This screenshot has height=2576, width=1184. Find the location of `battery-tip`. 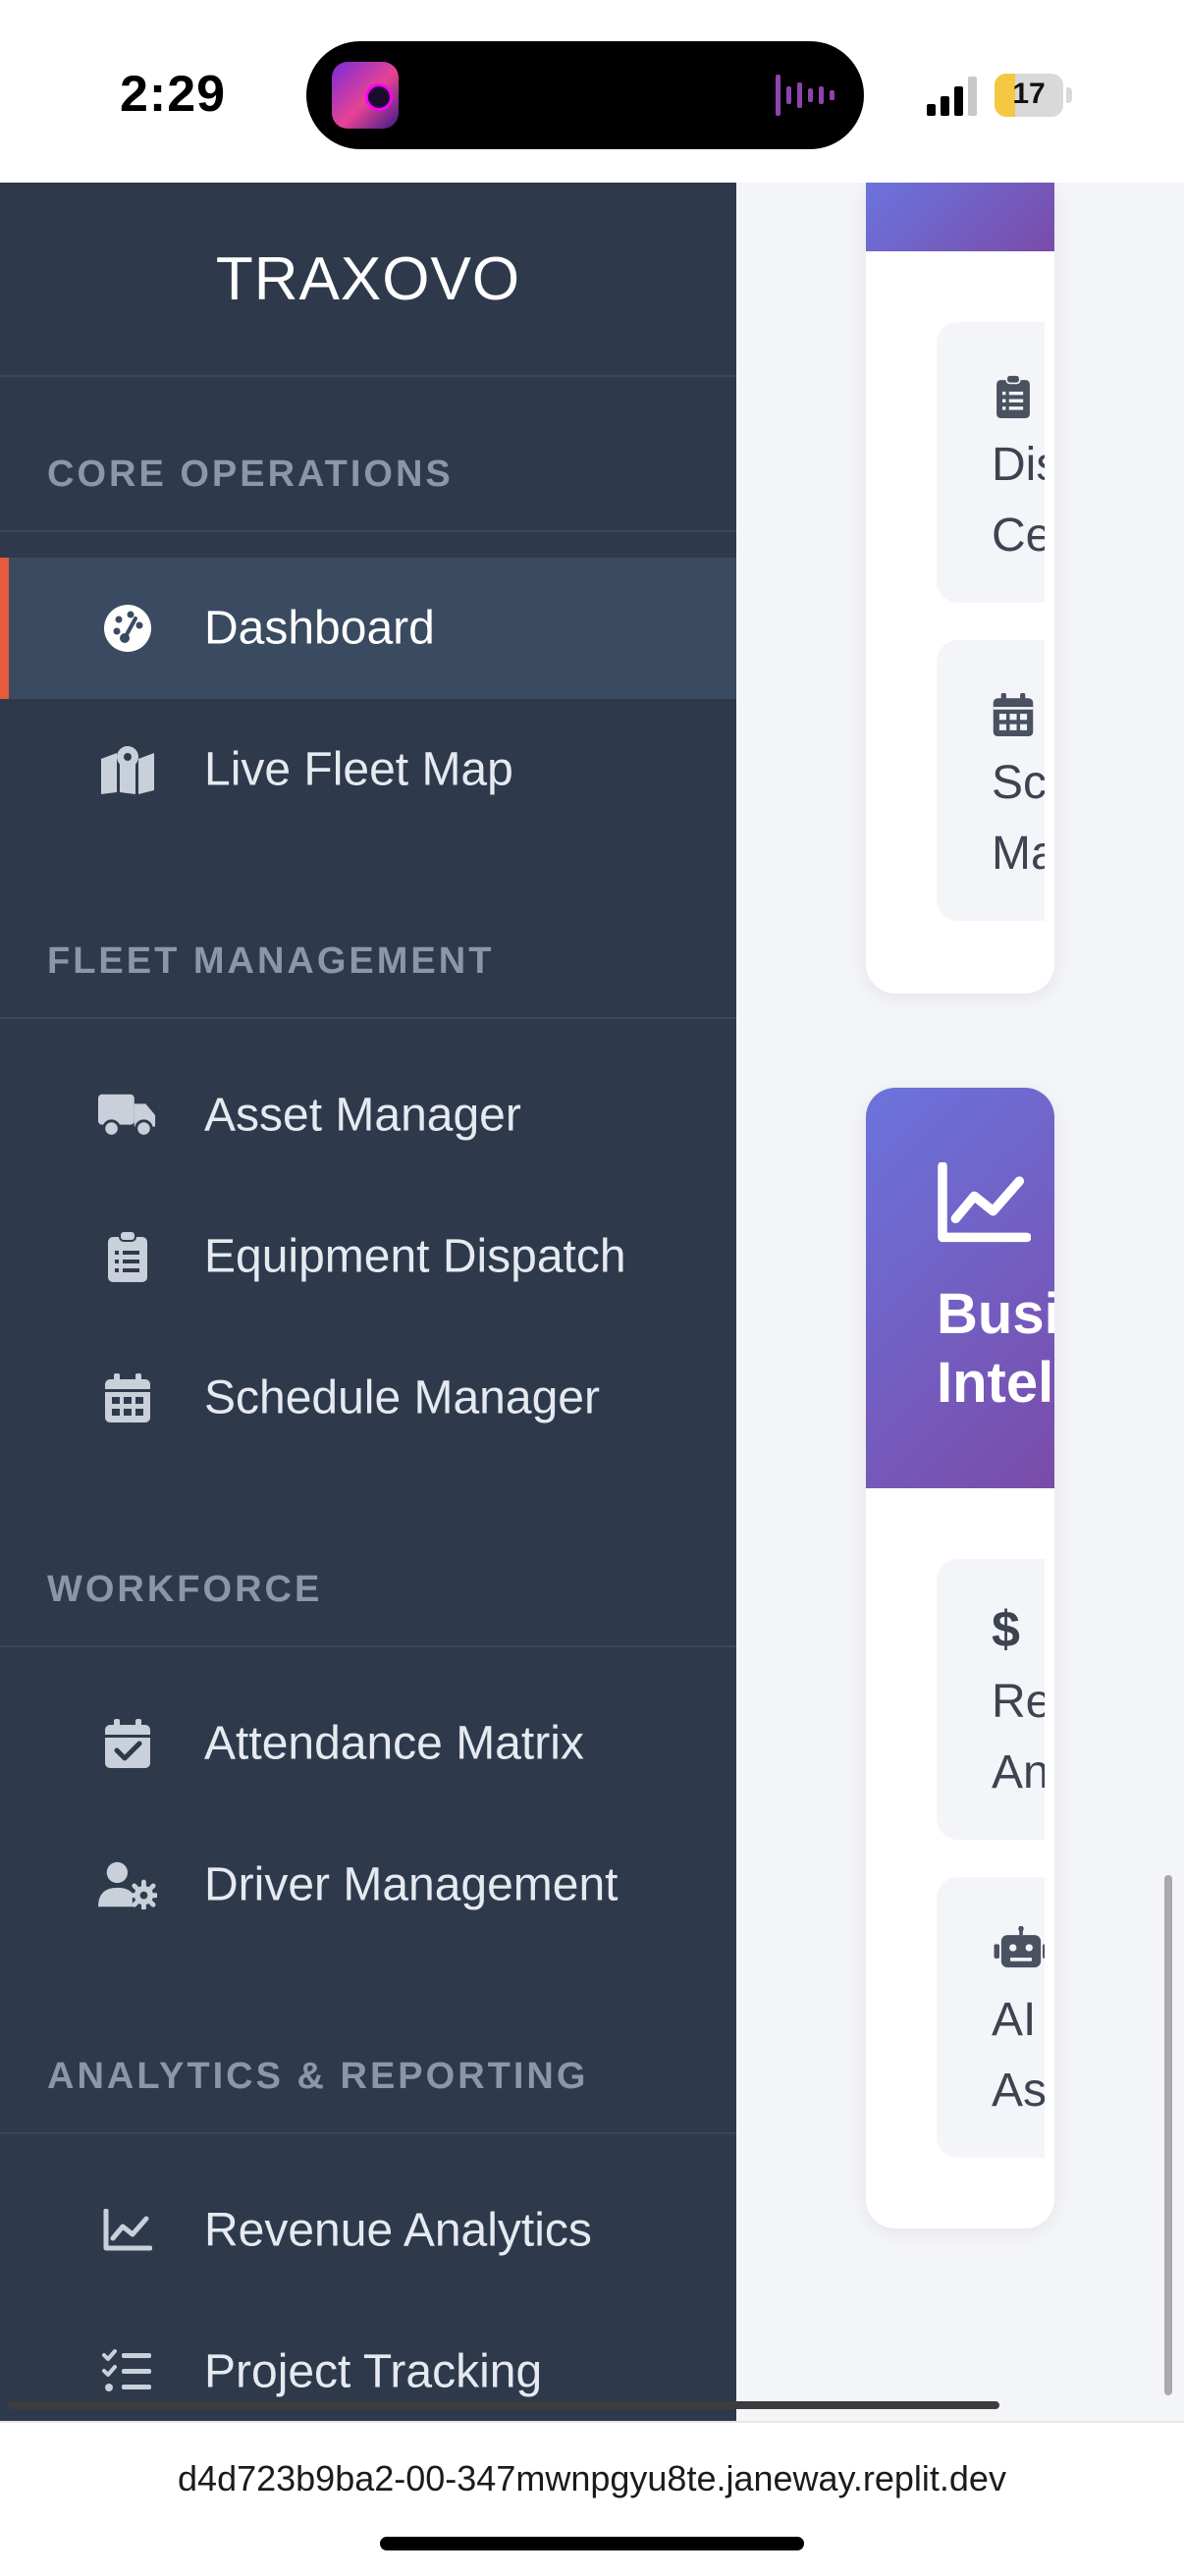

battery-tip is located at coordinates (1069, 95).